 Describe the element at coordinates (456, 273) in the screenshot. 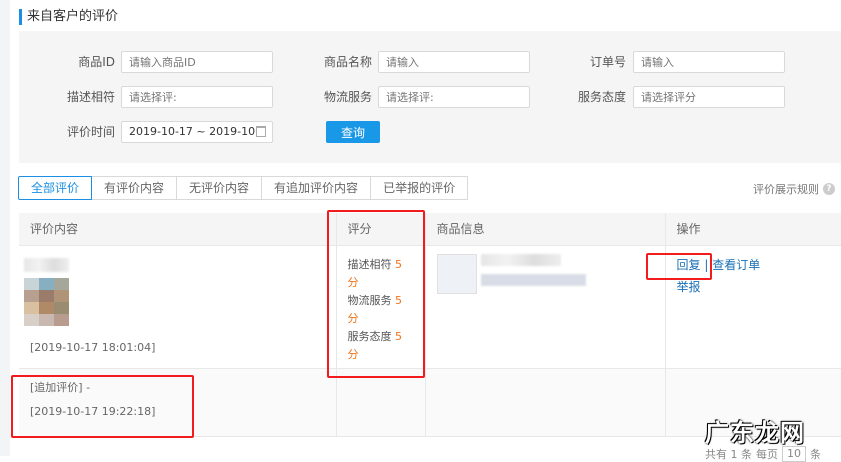

I see `product-thumbnail` at that location.